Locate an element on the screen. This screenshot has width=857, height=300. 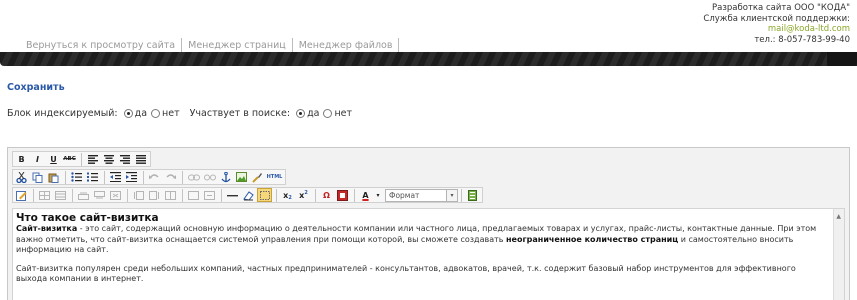
paste-icon is located at coordinates (53, 177).